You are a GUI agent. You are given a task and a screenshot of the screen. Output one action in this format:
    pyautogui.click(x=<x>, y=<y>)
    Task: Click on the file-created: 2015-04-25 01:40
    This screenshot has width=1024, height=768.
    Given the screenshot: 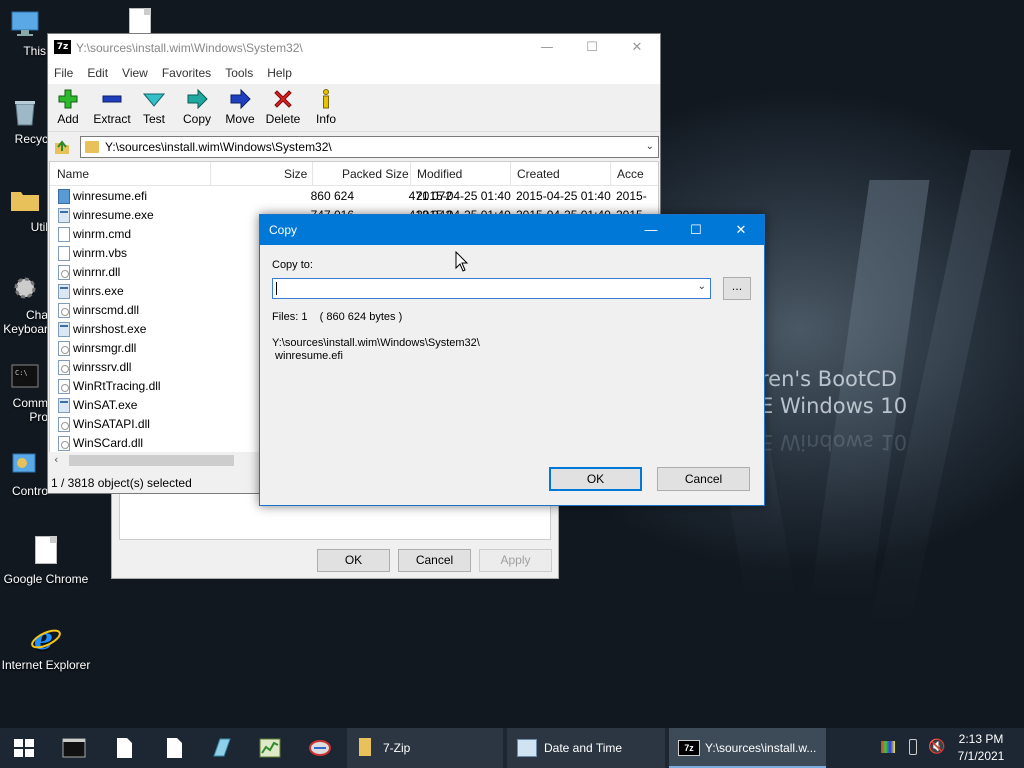 What is the action you would take?
    pyautogui.click(x=563, y=196)
    